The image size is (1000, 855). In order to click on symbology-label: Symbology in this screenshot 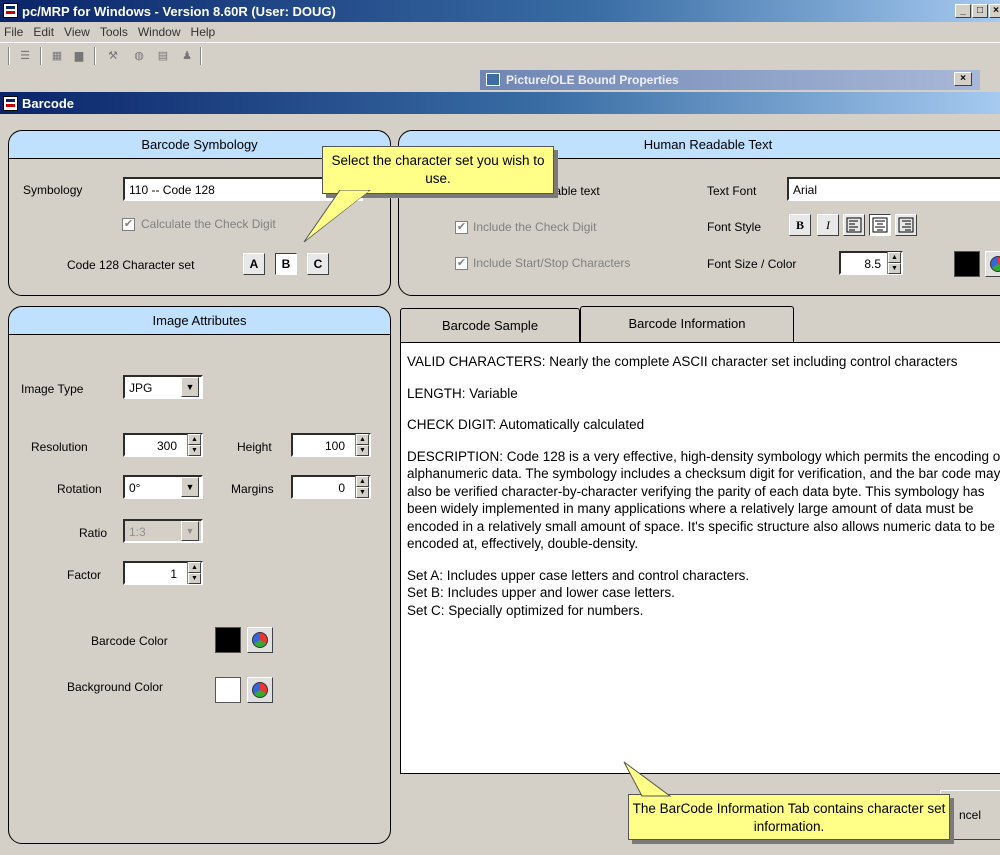, I will do `click(53, 190)`.